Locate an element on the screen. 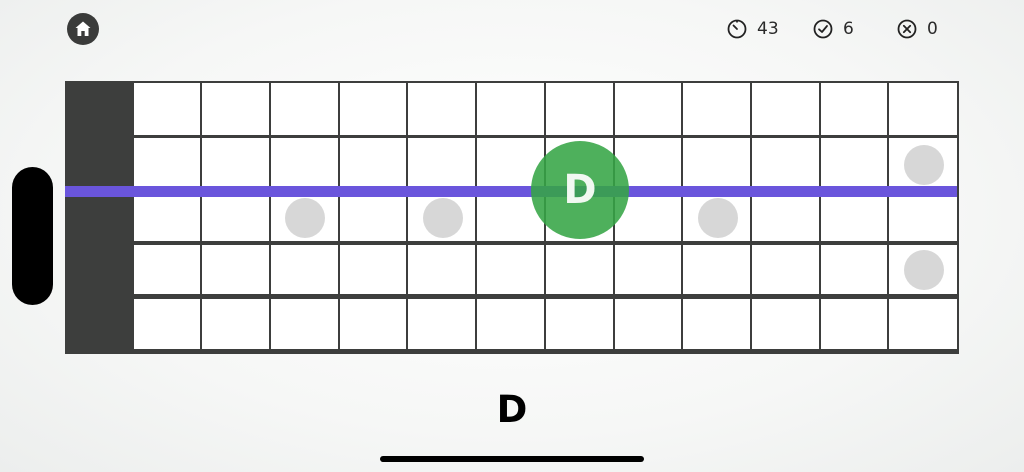 The width and height of the screenshot is (1024, 472). home-indicator is located at coordinates (512, 459).